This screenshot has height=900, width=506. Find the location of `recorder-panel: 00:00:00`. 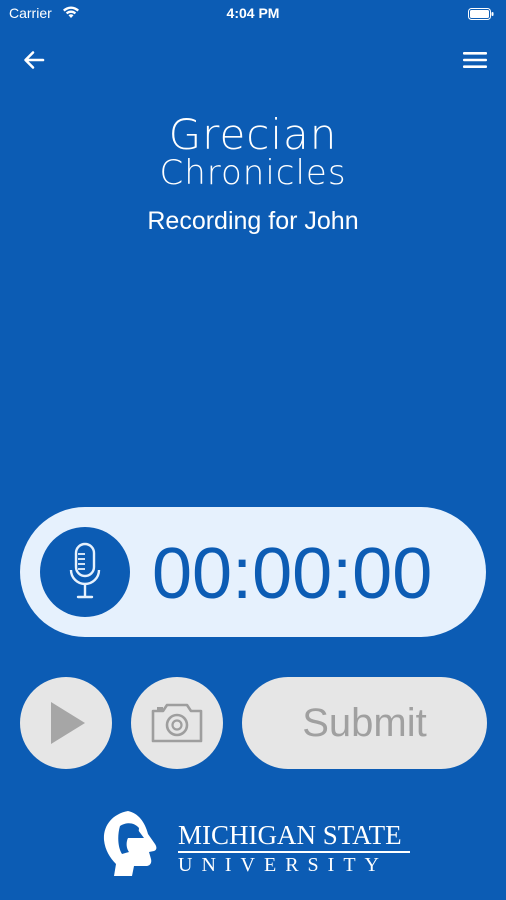

recorder-panel: 00:00:00 is located at coordinates (253, 572).